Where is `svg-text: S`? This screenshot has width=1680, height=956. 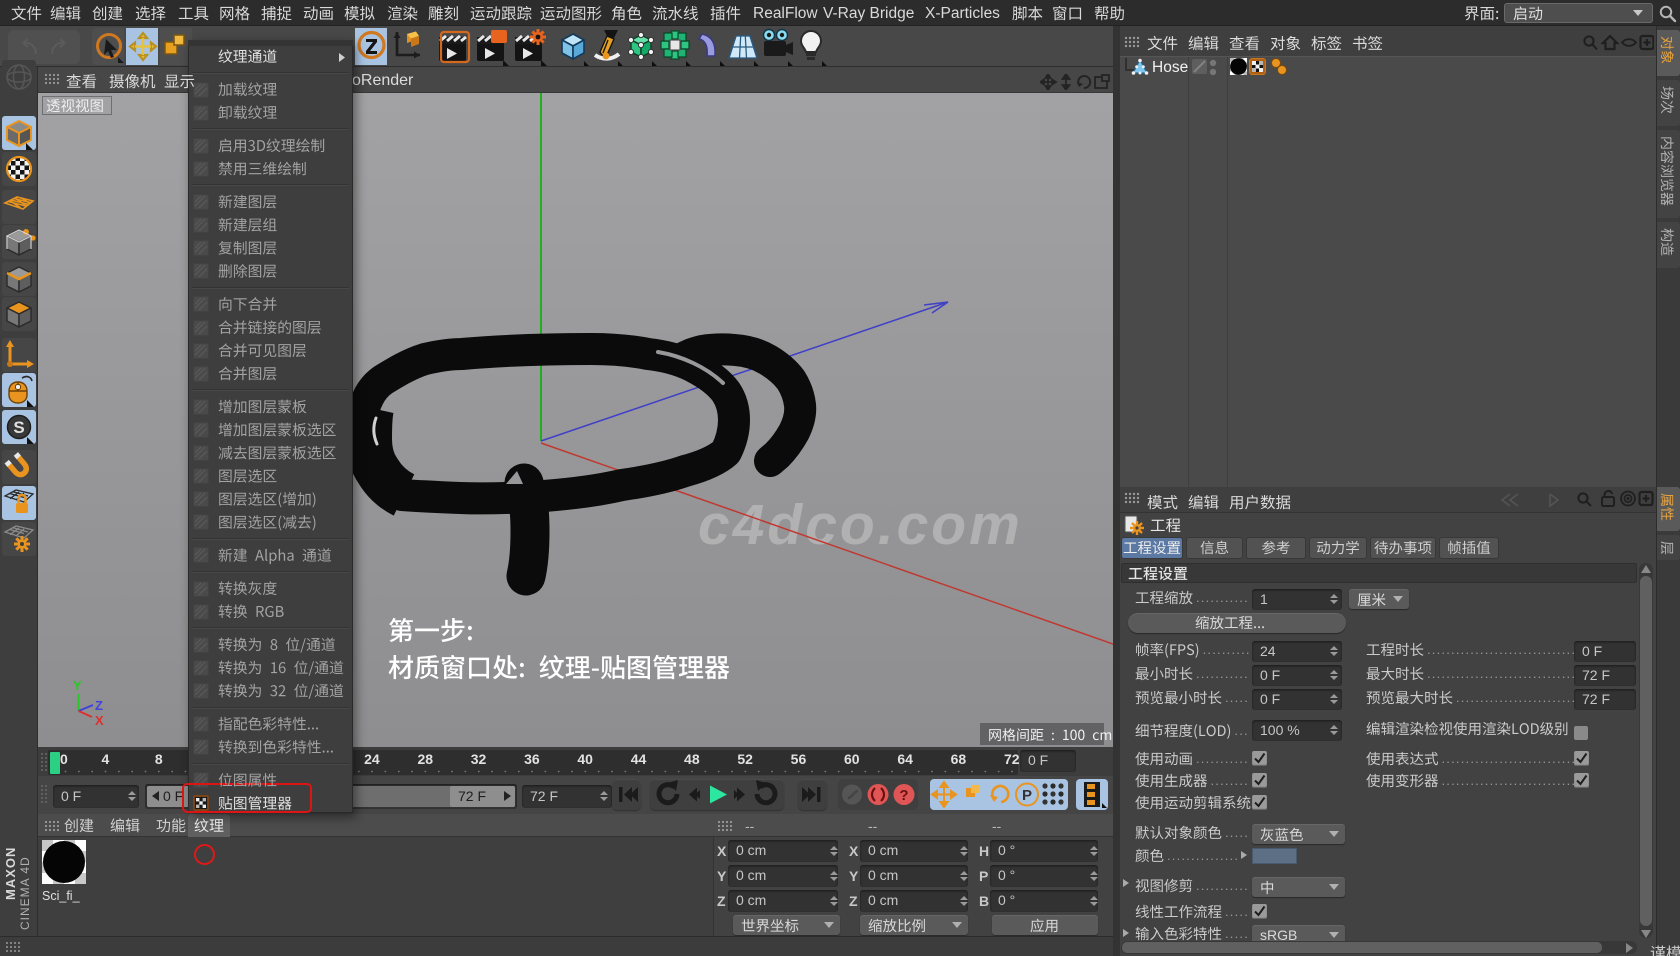 svg-text: S is located at coordinates (18, 427).